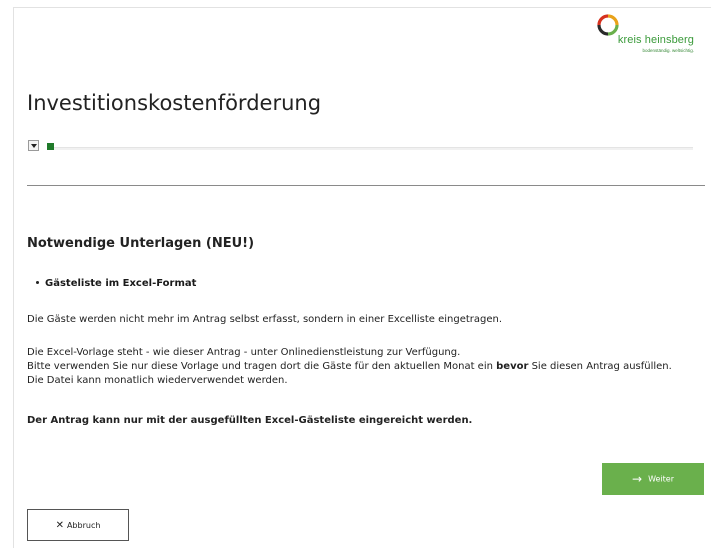 The width and height of the screenshot is (711, 548). I want to click on paragraph-3-emphasis: bevor, so click(512, 366).